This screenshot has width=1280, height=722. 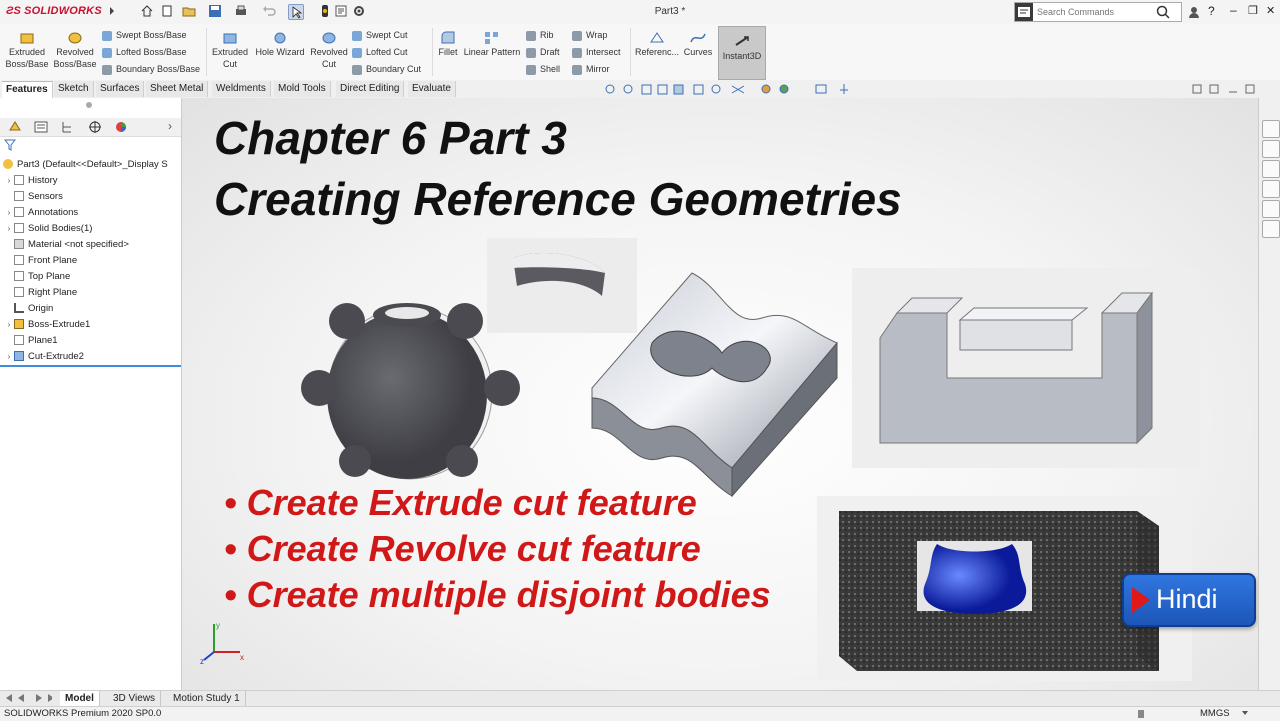 What do you see at coordinates (177, 89) in the screenshot?
I see `tab-sheet-metal: Sheet Metal` at bounding box center [177, 89].